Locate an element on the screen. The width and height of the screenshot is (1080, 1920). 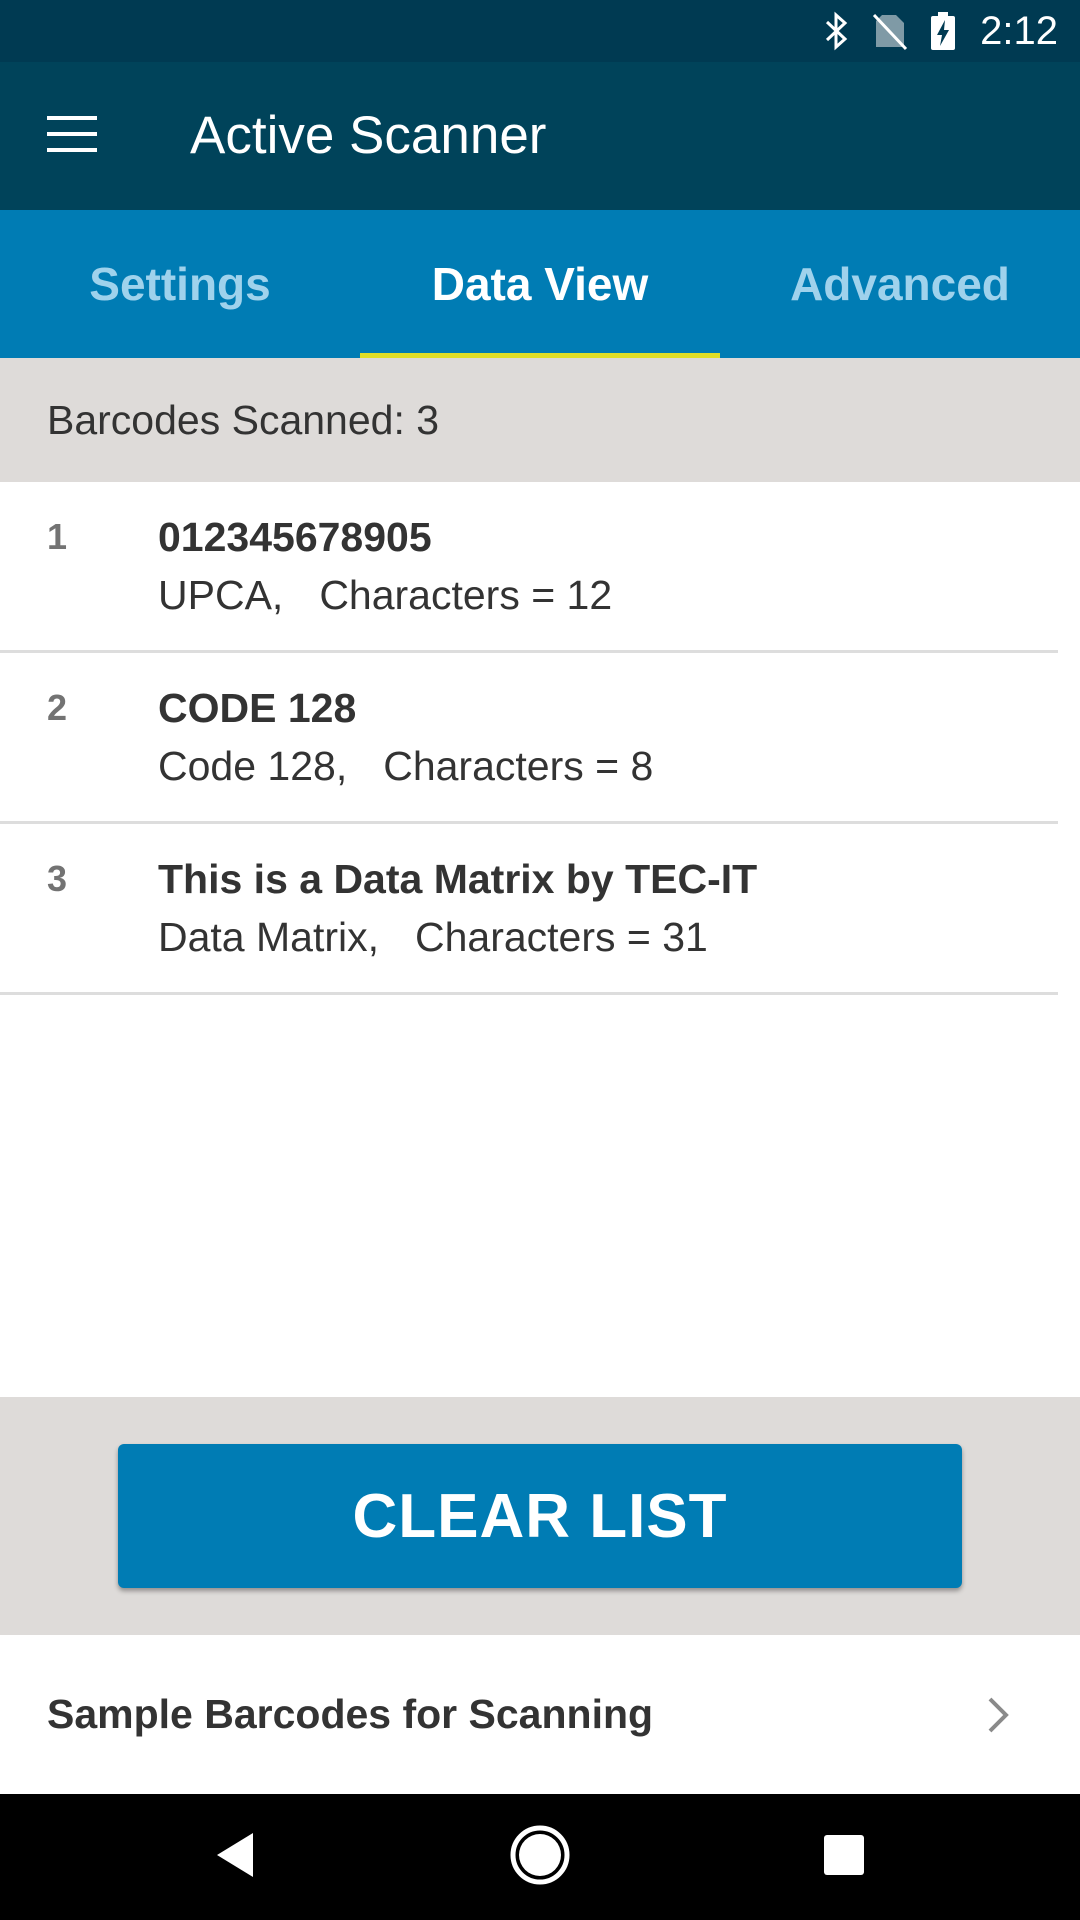
clear-list-area: CLEAR LIST is located at coordinates (540, 1516).